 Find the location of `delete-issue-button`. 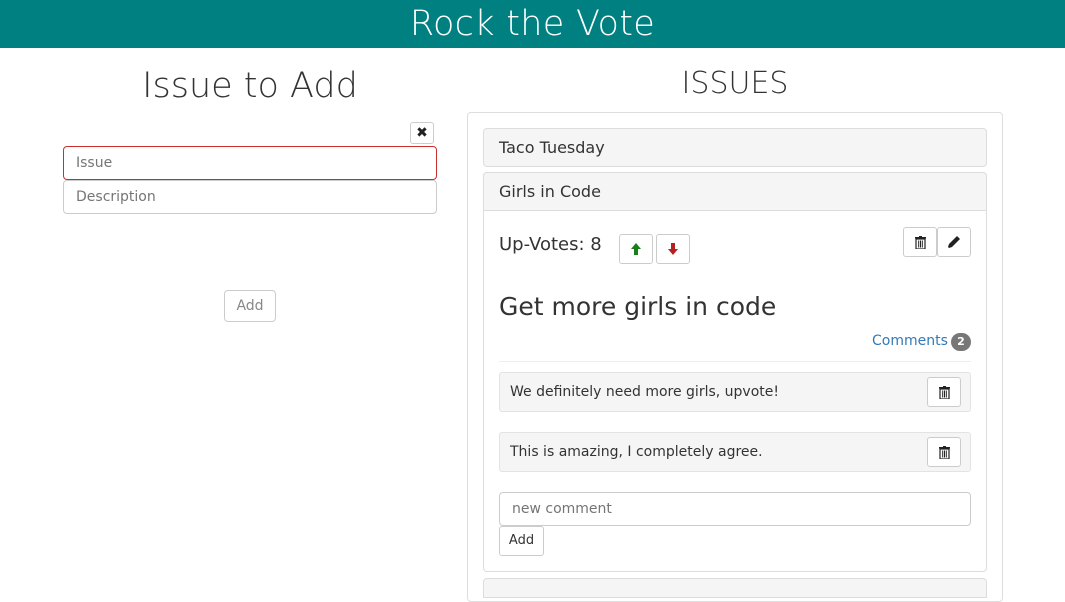

delete-issue-button is located at coordinates (920, 242).